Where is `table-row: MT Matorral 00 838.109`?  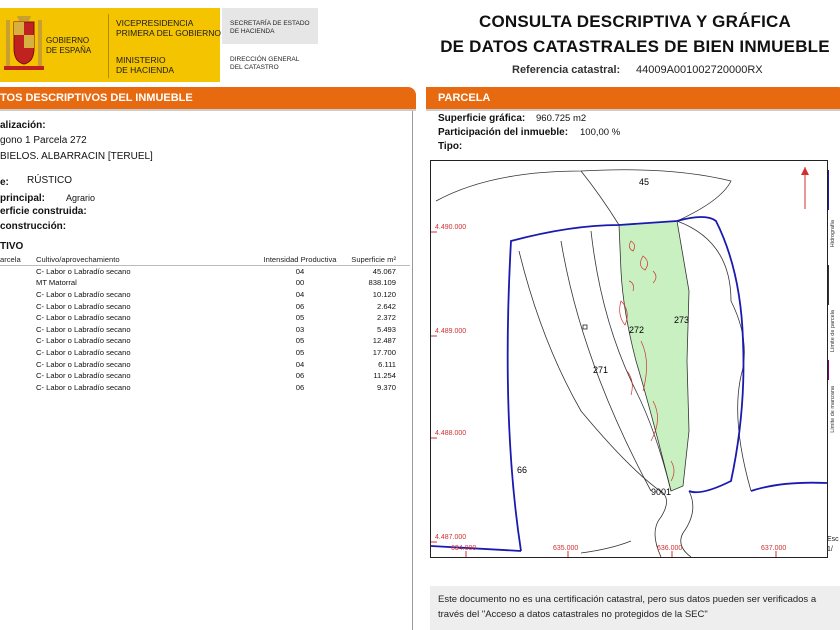
table-row: MT Matorral 00 838.109 is located at coordinates (198, 283).